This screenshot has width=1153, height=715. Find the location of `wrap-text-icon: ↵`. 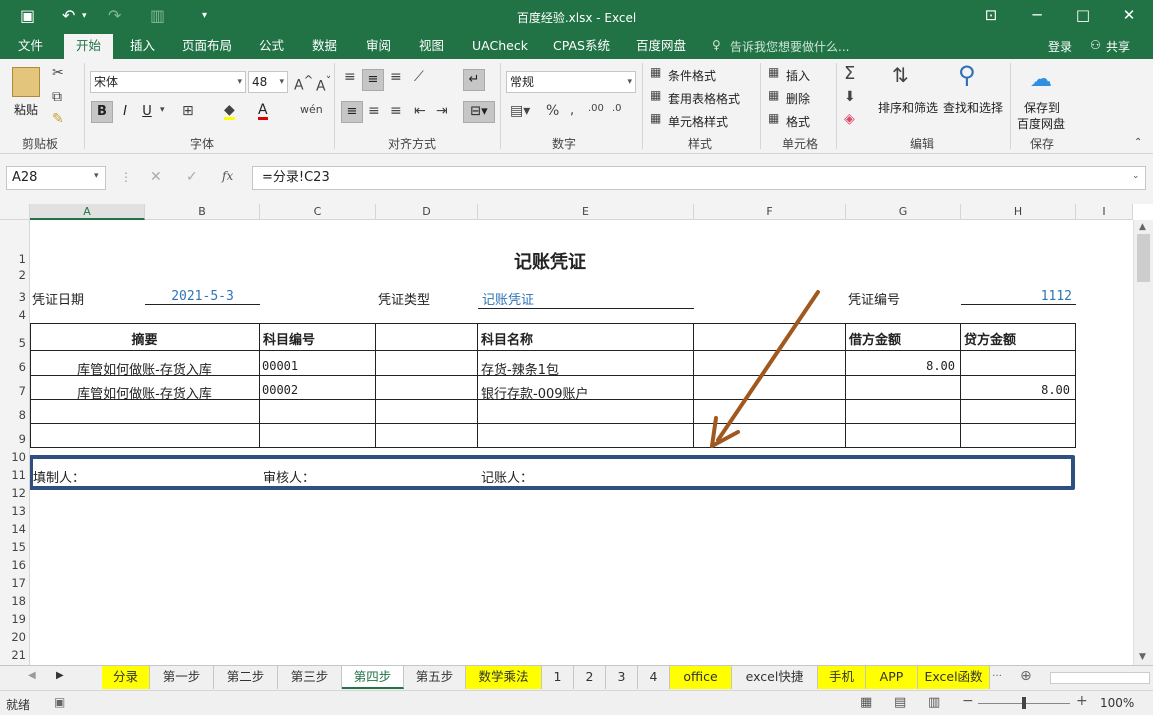

wrap-text-icon: ↵ is located at coordinates (474, 80).